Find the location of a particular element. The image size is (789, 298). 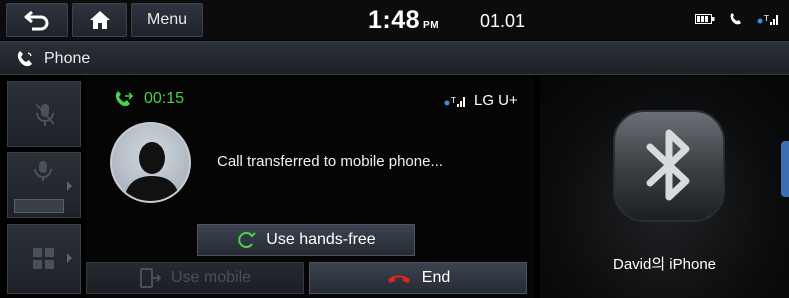

keypad-button is located at coordinates (44, 259).